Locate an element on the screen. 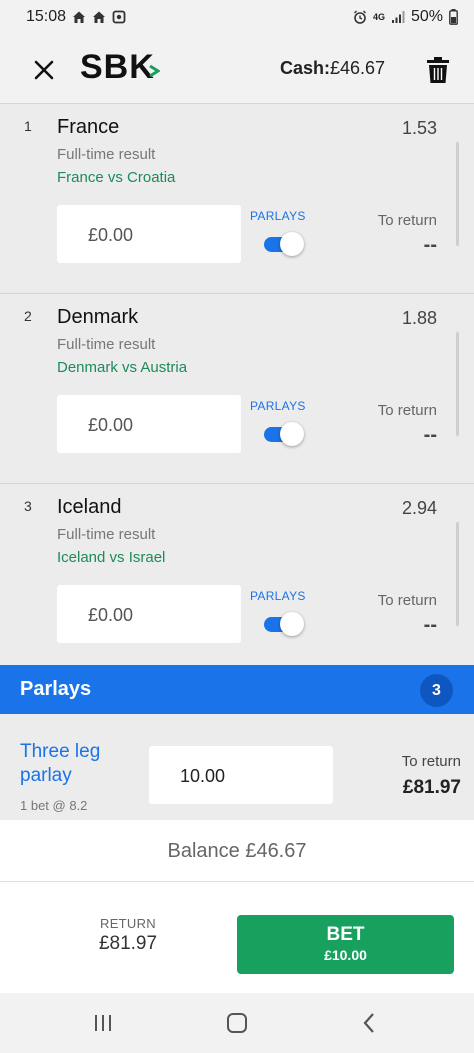  status-bar: 15:08 4G 50% is located at coordinates (237, 17).